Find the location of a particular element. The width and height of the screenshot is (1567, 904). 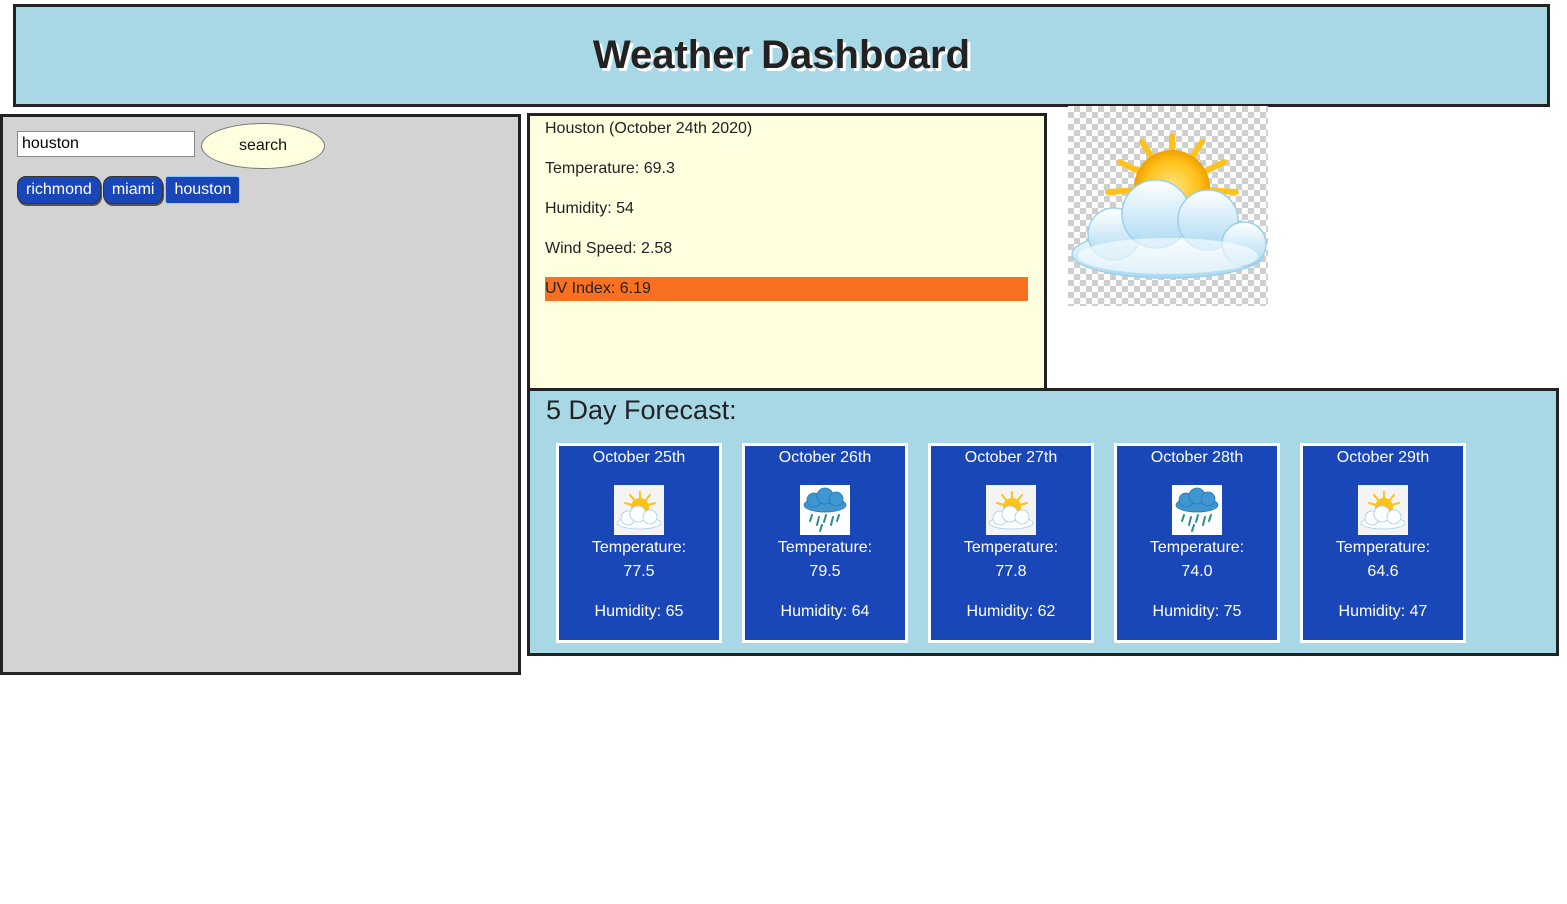

forecast-temp-value: 77.5 is located at coordinates (639, 571).